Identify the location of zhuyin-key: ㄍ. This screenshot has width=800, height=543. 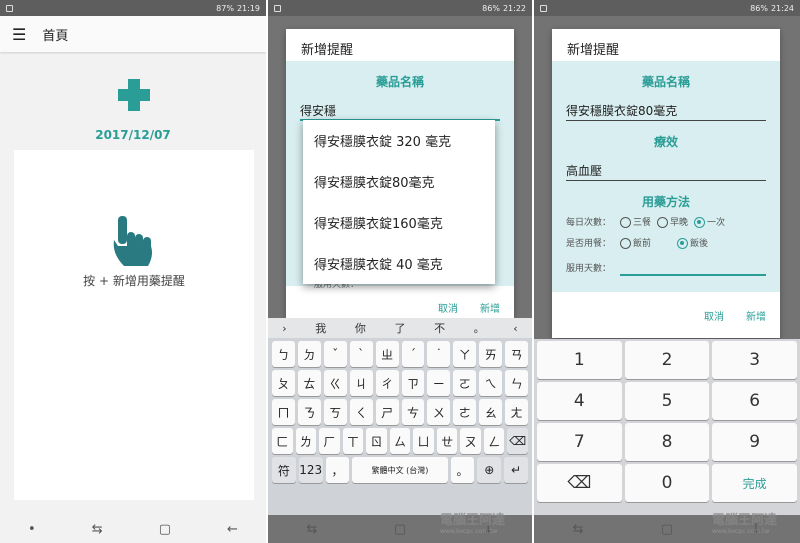
(335, 383).